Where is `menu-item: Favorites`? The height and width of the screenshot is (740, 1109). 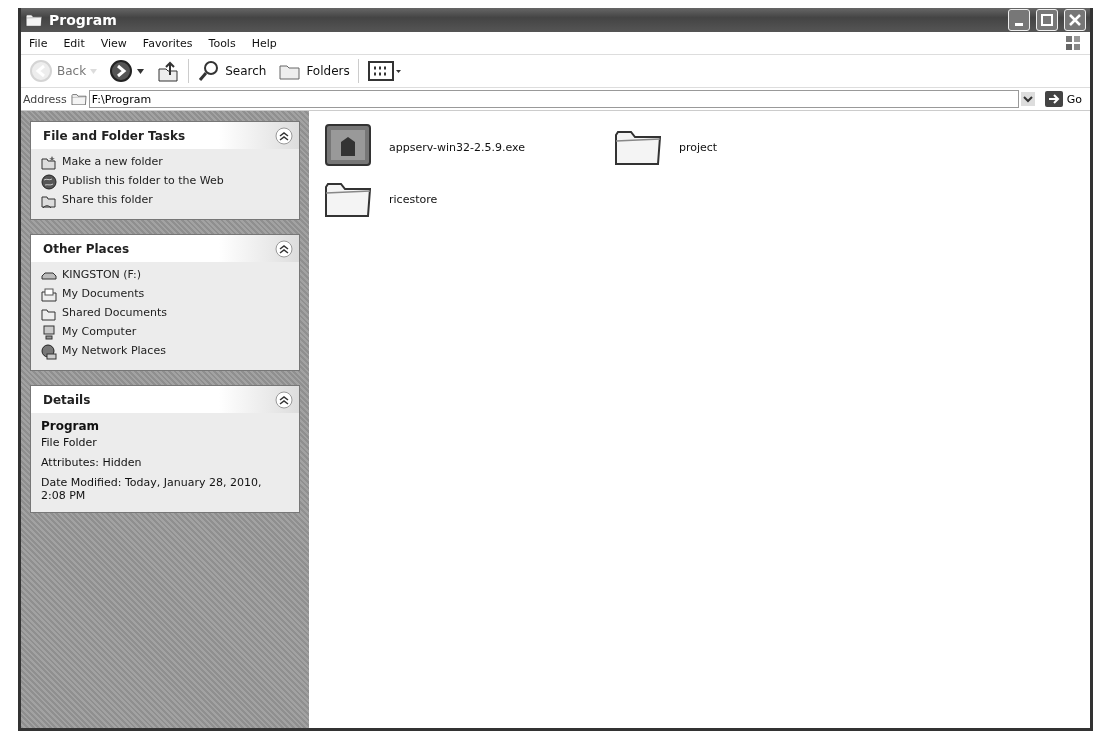
menu-item: Favorites is located at coordinates (167, 43).